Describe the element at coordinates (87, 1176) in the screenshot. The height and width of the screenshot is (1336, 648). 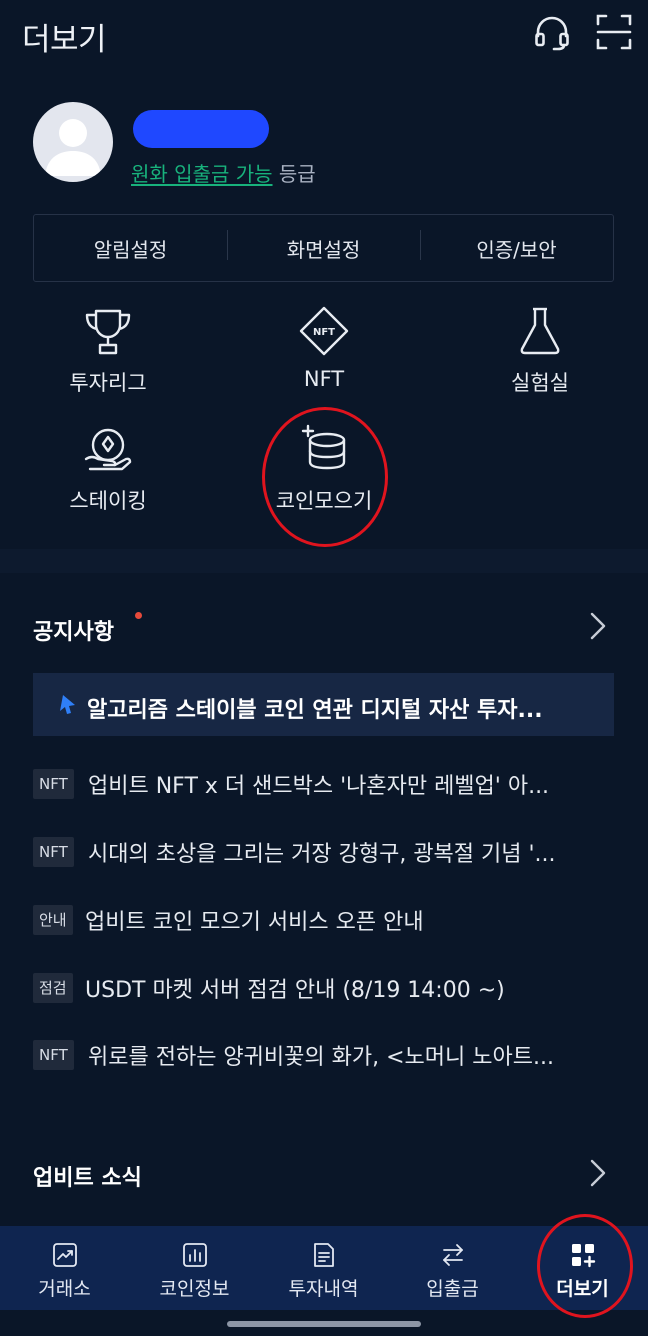
I see `news-section-title: 업비트 소식` at that location.